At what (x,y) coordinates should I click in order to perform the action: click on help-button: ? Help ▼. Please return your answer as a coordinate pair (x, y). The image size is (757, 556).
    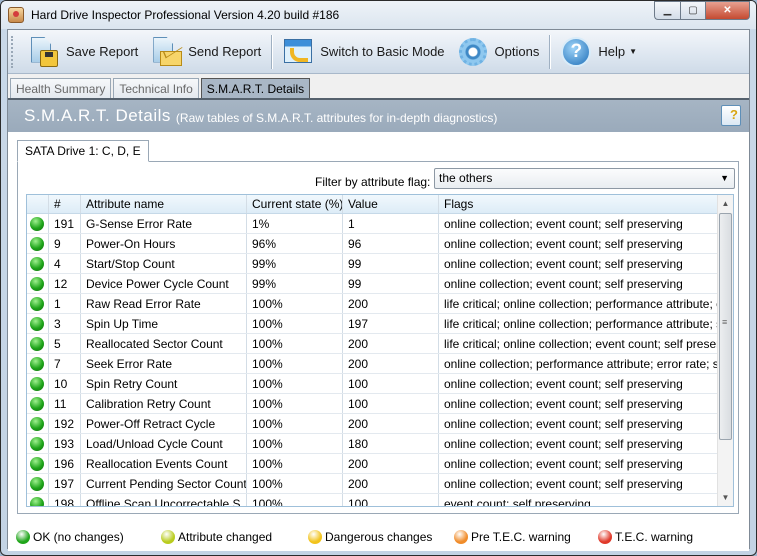
    Looking at the image, I should click on (598, 52).